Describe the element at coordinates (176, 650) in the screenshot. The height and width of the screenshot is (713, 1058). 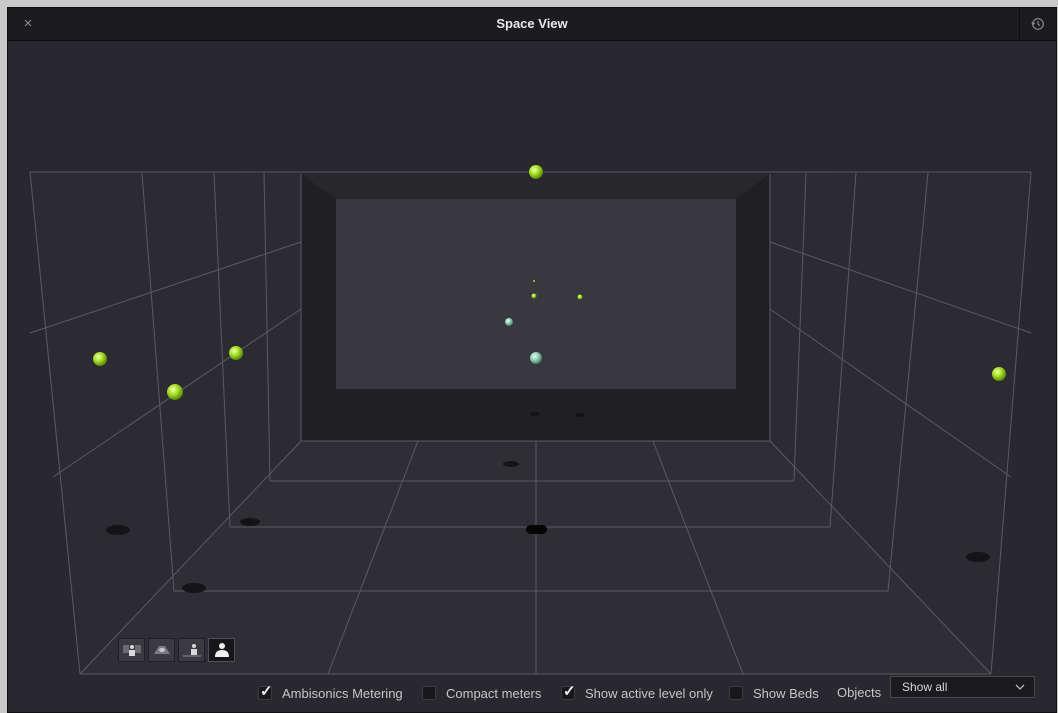
I see `view-mode-toggles` at that location.